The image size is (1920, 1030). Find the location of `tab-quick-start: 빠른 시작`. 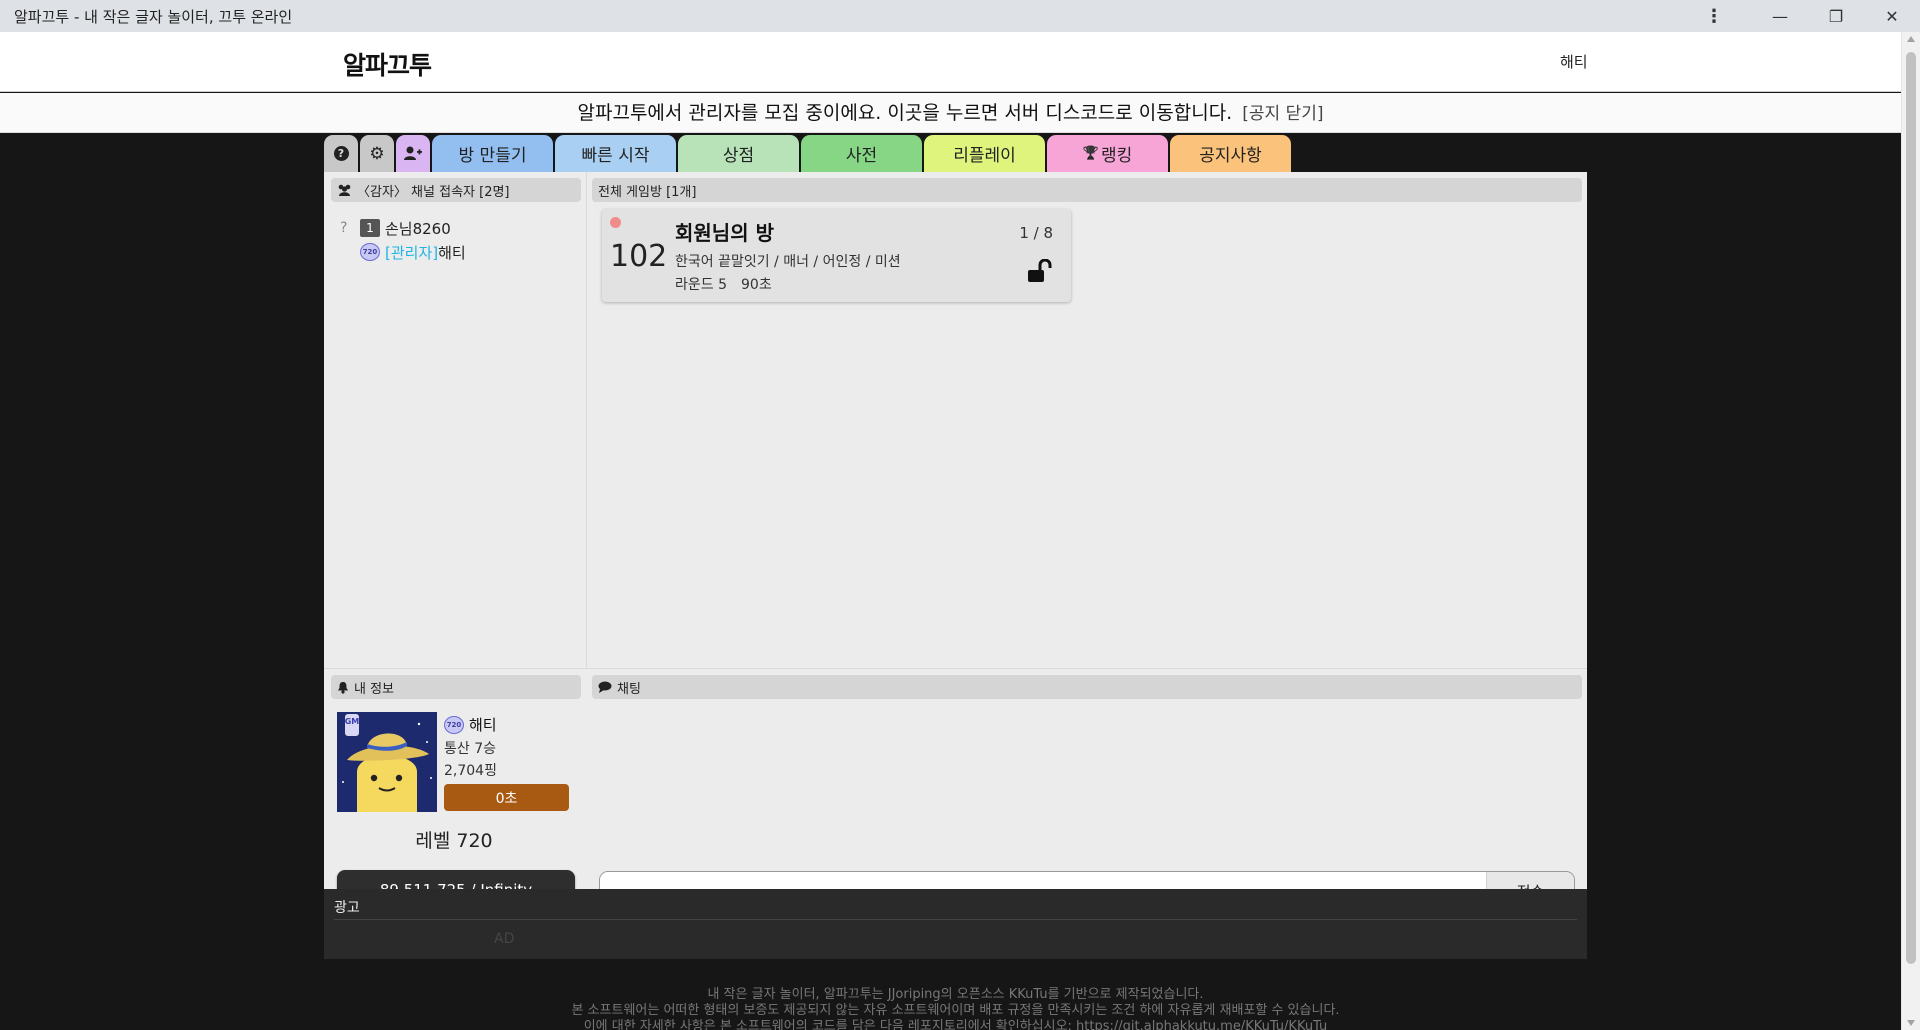

tab-quick-start: 빠른 시작 is located at coordinates (615, 153).